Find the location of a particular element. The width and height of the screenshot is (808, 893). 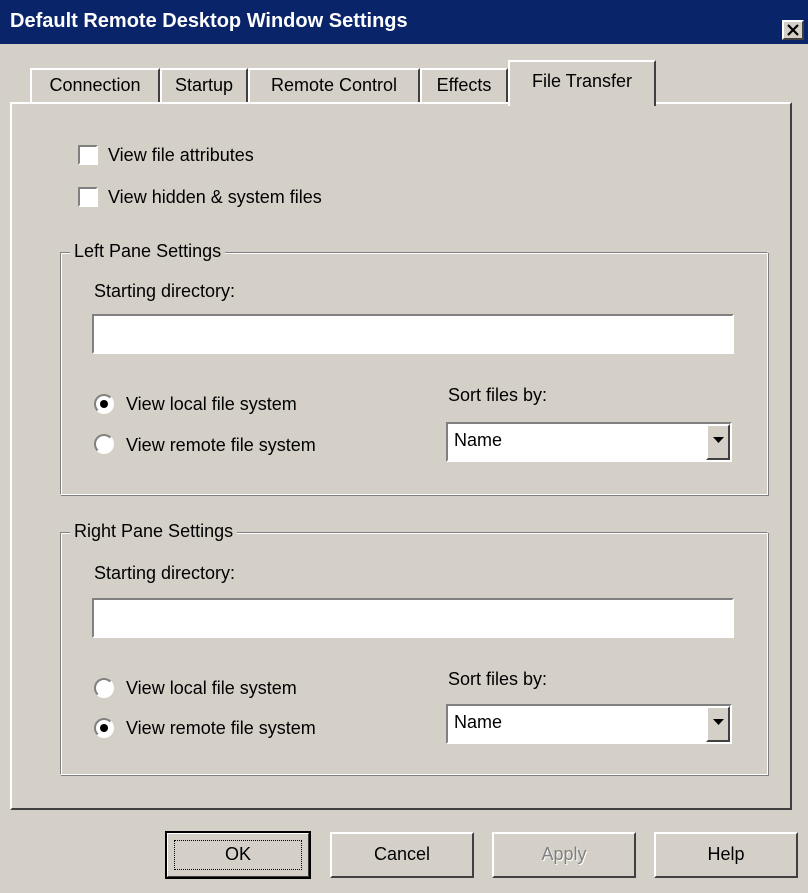

help-button-label: Help is located at coordinates (726, 854).